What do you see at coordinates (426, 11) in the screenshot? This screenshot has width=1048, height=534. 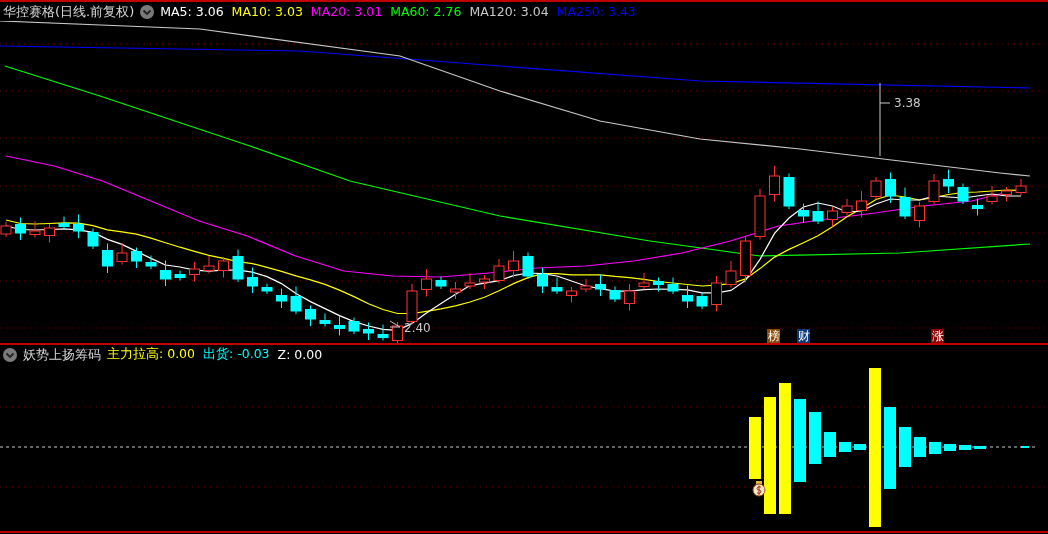 I see `indicator-value: MA60: 2.76` at bounding box center [426, 11].